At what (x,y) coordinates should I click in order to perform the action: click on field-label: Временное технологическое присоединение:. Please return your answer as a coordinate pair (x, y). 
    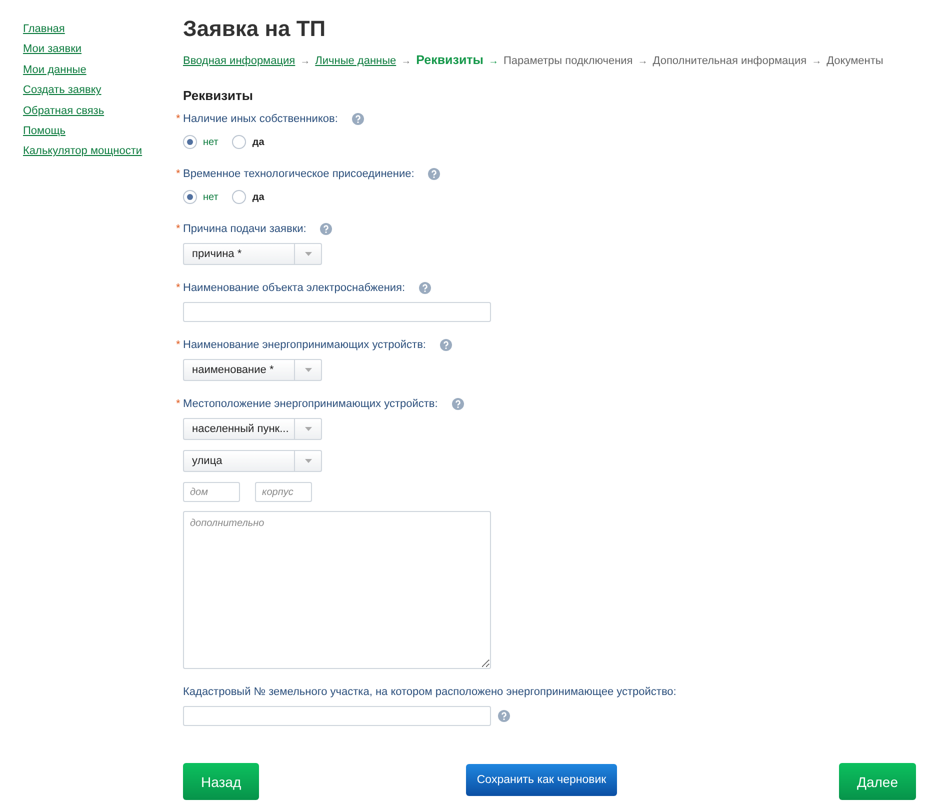
    Looking at the image, I should click on (298, 174).